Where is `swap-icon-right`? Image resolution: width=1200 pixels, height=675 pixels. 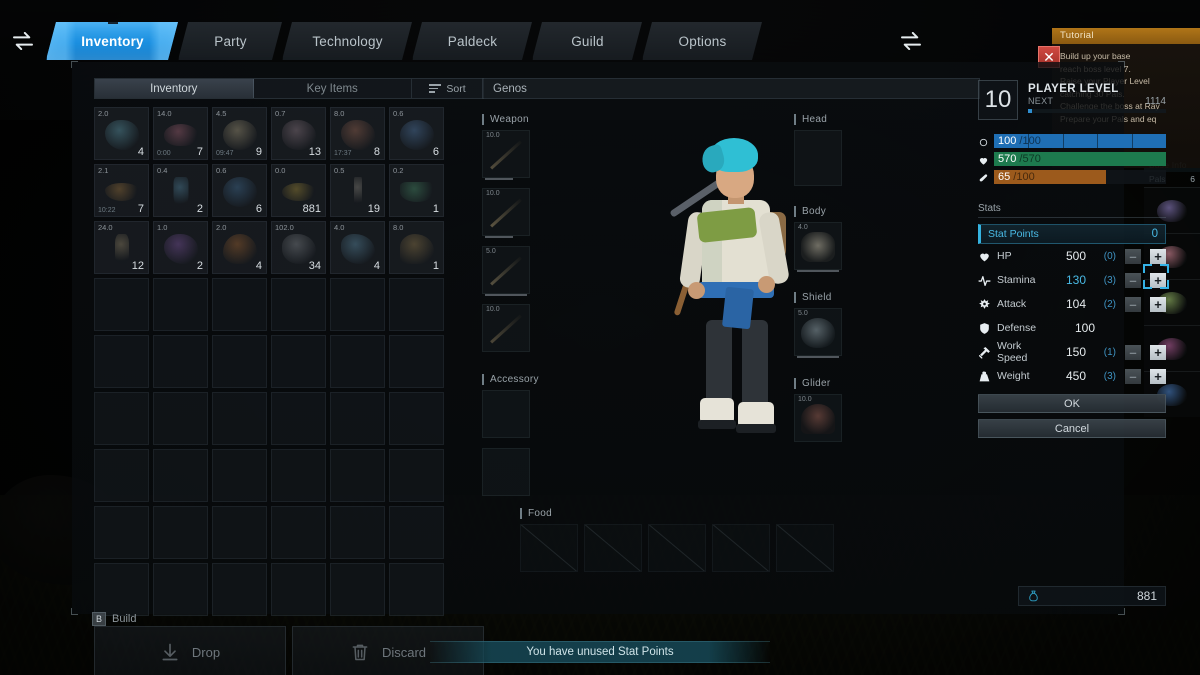
swap-icon-right is located at coordinates (911, 41).